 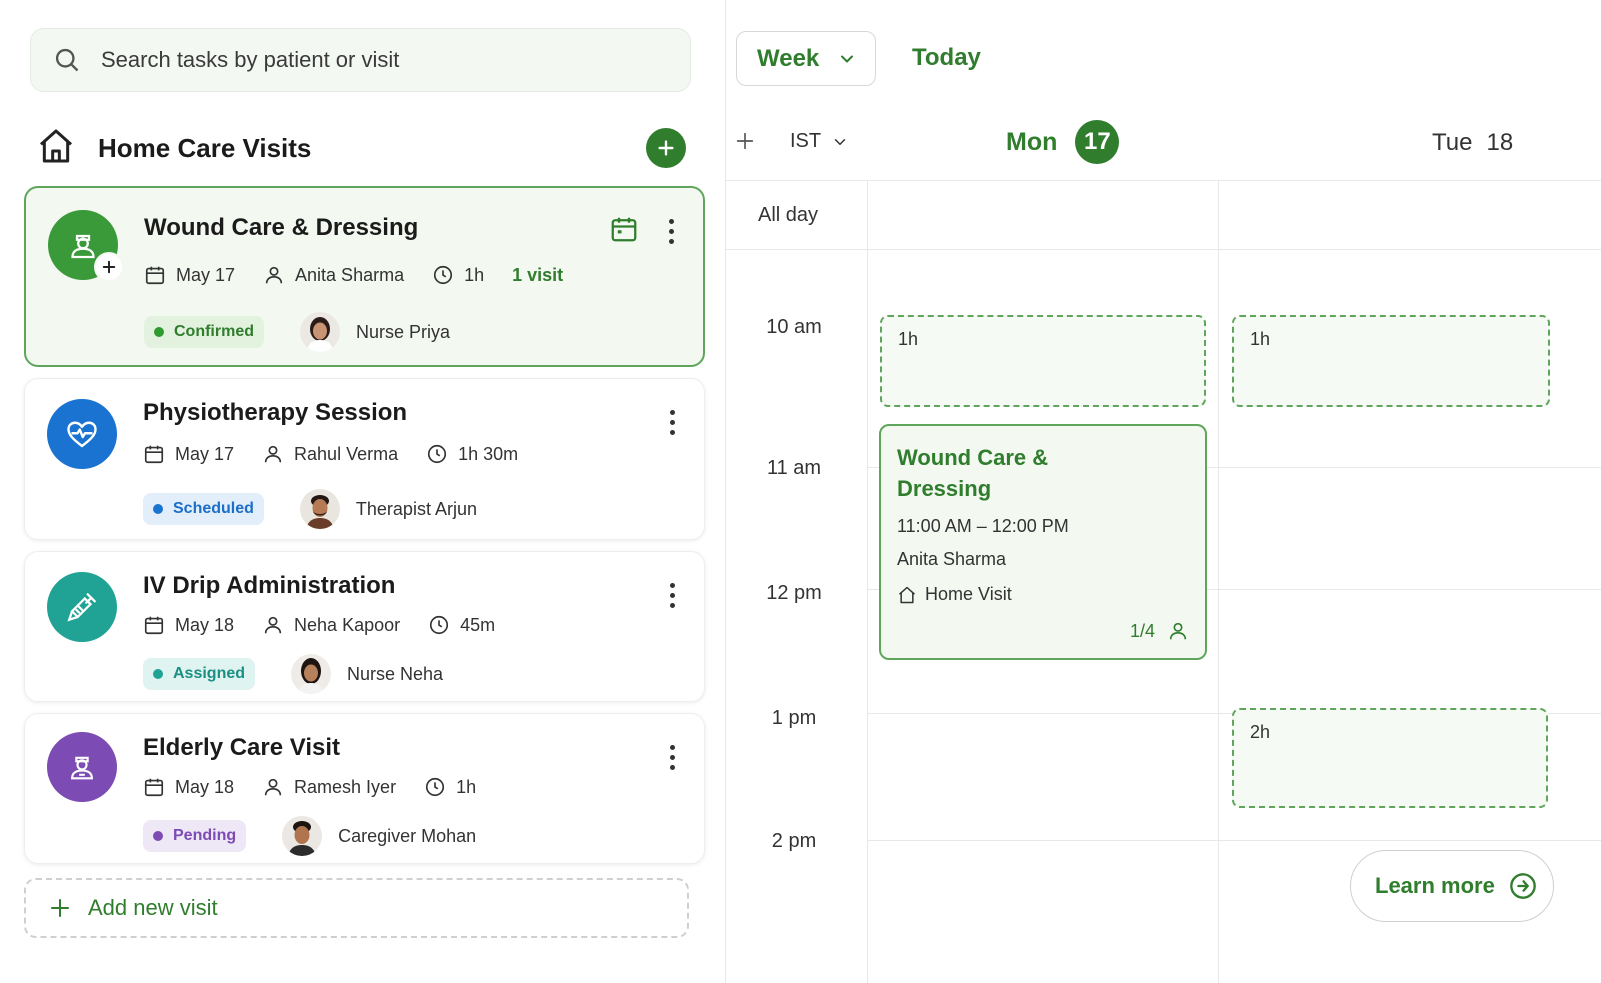 What do you see at coordinates (488, 453) in the screenshot?
I see `visit-duration: 1h 30m` at bounding box center [488, 453].